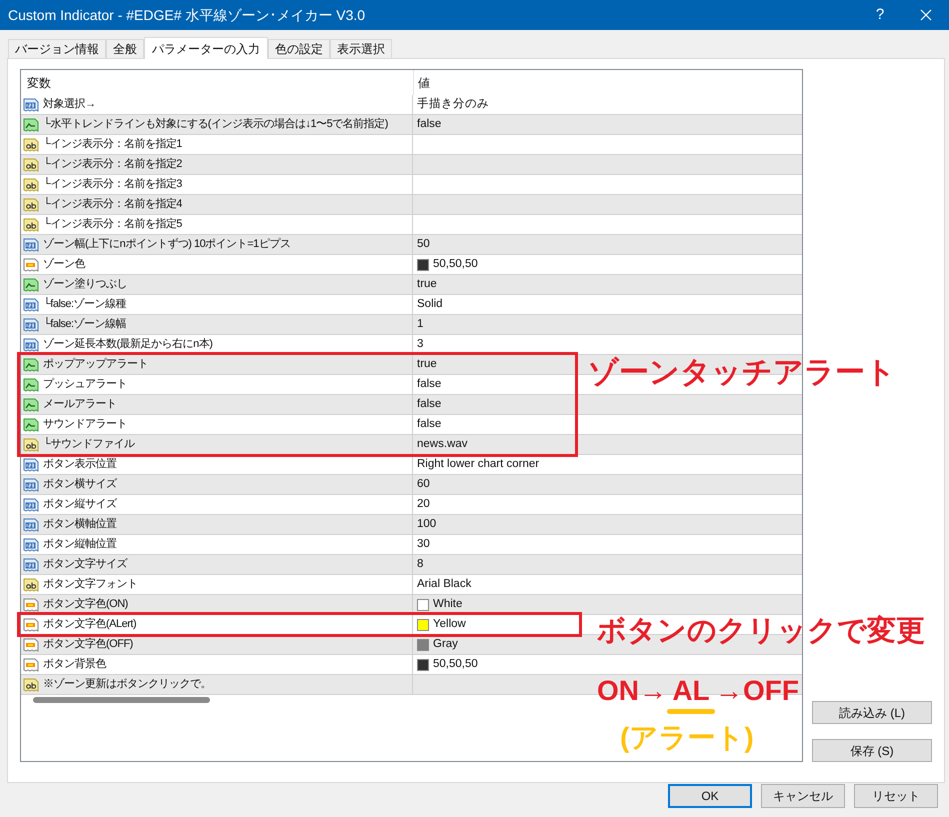  I want to click on parameter-name: ※ゾーン更新はボタンクリックで。, so click(127, 684).